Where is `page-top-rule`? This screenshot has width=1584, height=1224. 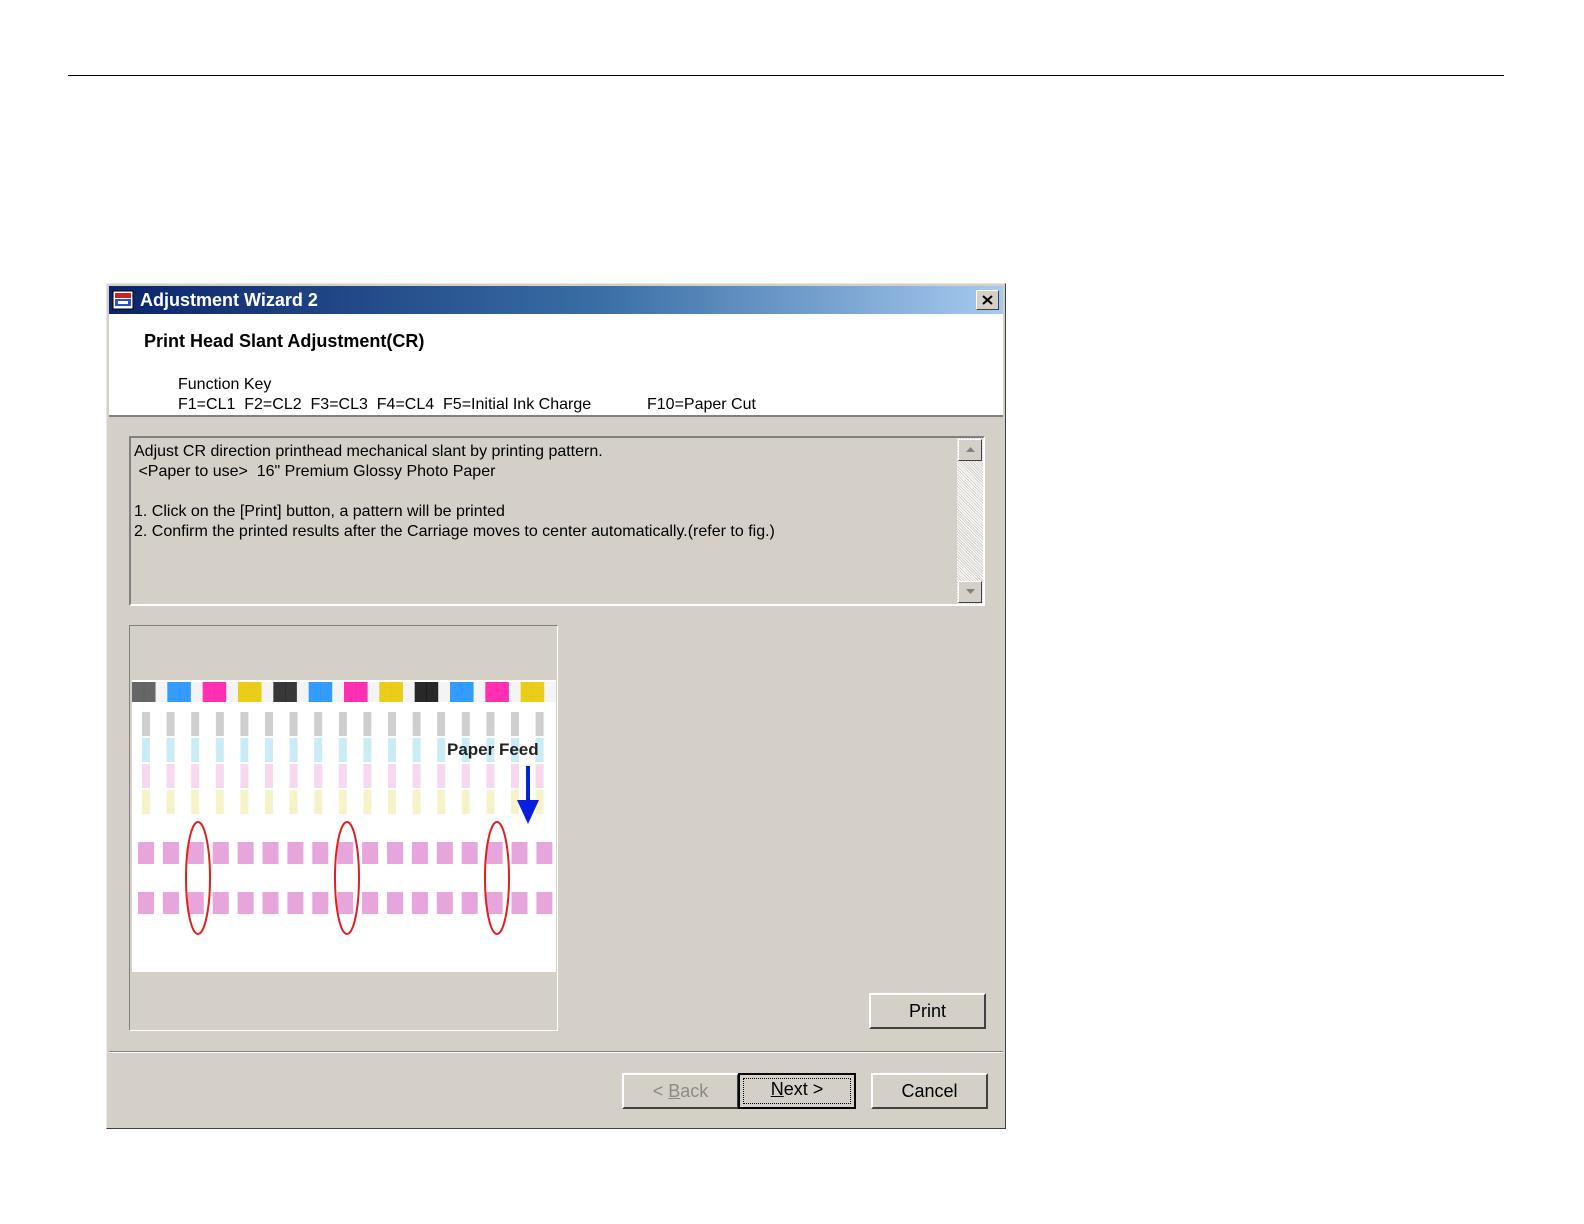 page-top-rule is located at coordinates (786, 75).